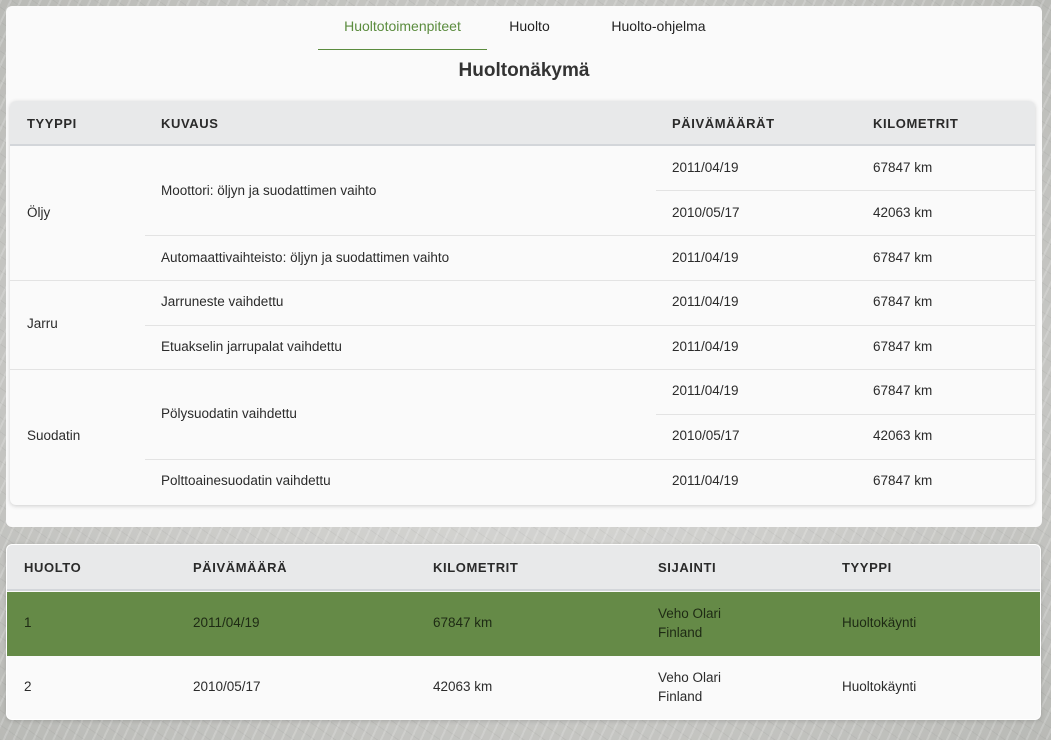  What do you see at coordinates (687, 567) in the screenshot?
I see `column-header-location: SIJAINTI` at bounding box center [687, 567].